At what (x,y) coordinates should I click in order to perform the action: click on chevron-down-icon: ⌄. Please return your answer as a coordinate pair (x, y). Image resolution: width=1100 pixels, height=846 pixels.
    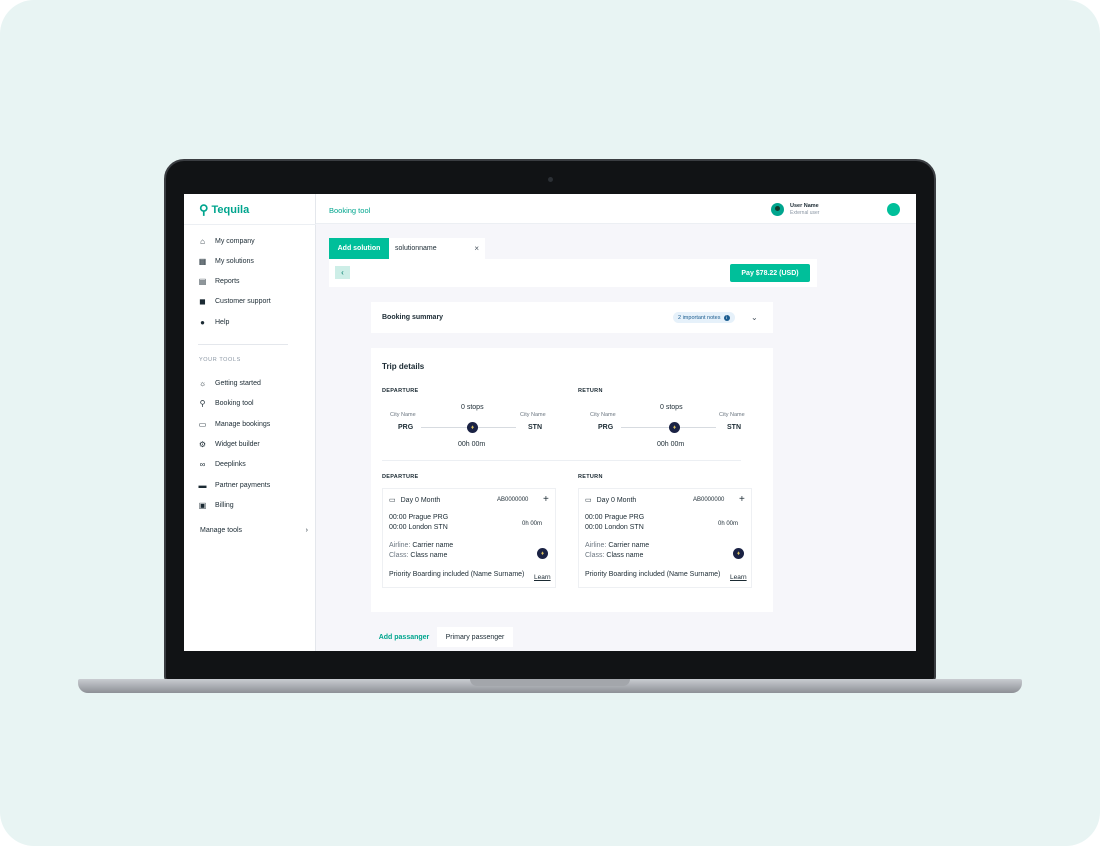
    Looking at the image, I should click on (754, 317).